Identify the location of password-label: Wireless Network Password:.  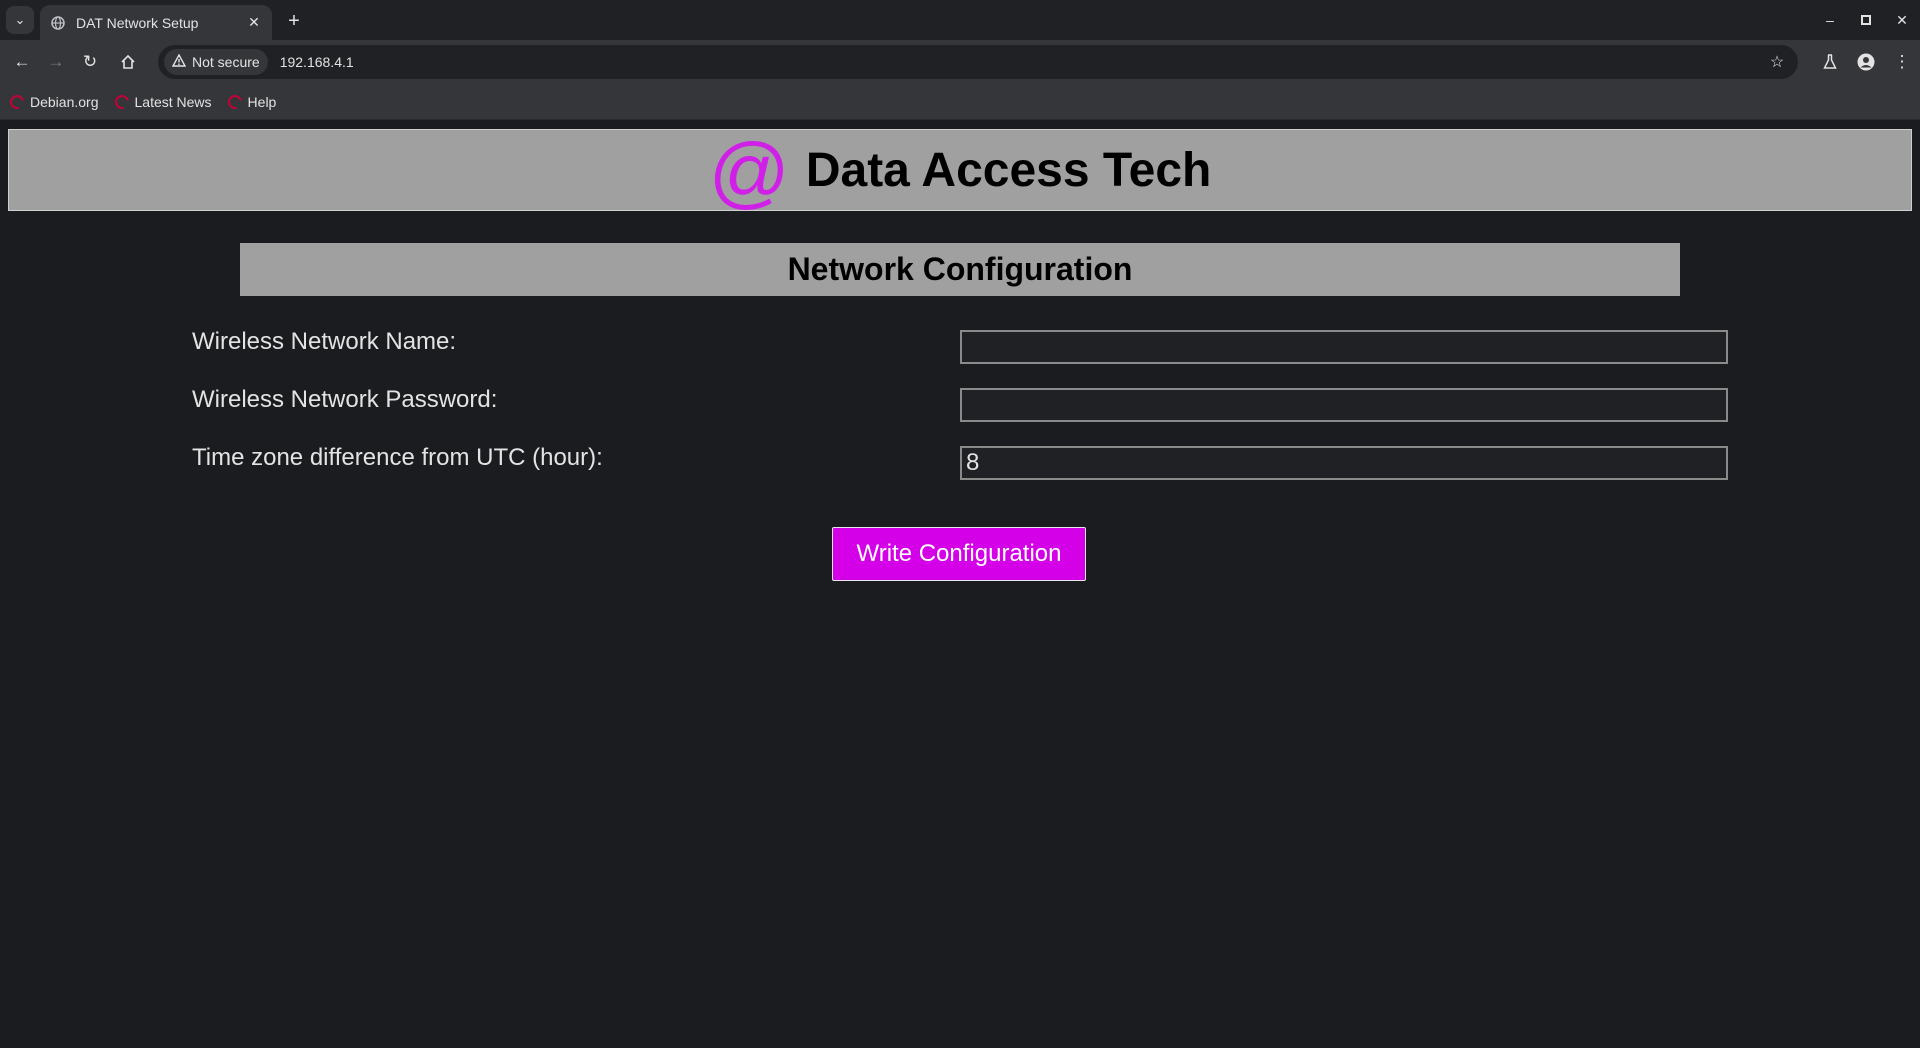
(345, 399).